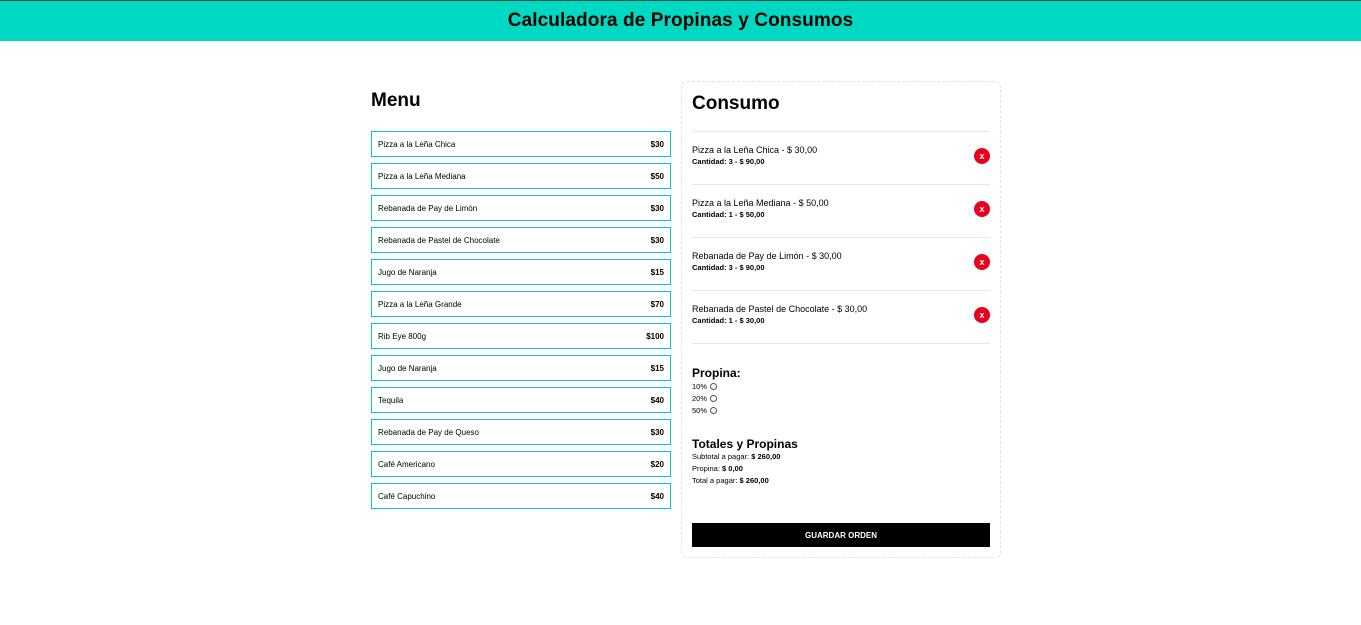 The image size is (1361, 625). I want to click on save-order-button: GUARDAR ORDEN, so click(841, 535).